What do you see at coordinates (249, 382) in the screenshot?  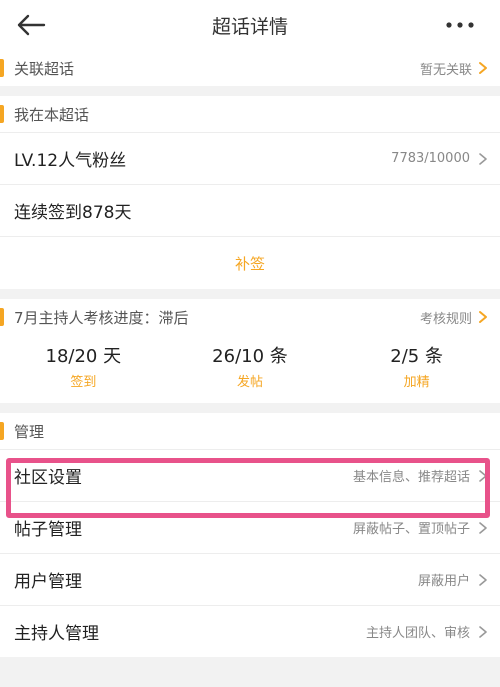 I see `stat-label: 发帖` at bounding box center [249, 382].